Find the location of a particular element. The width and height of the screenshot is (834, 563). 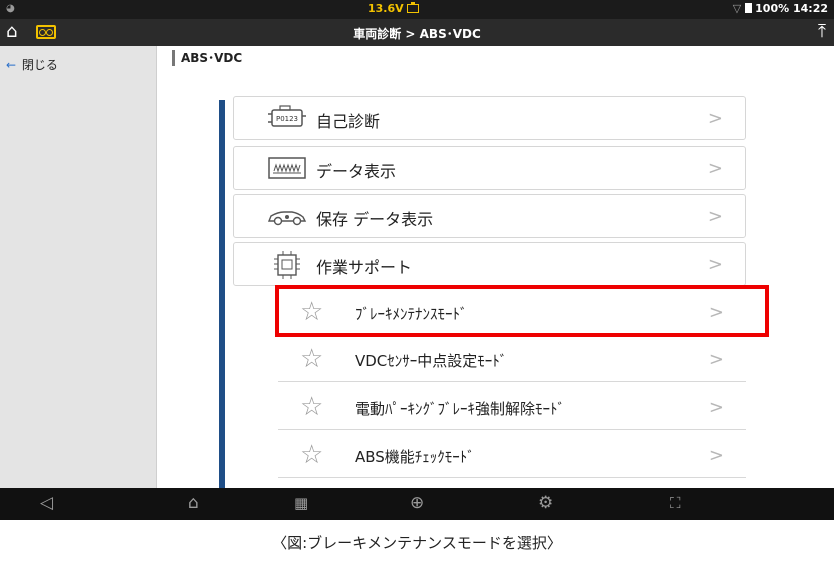

gear-icon: ⚙ is located at coordinates (545, 503).